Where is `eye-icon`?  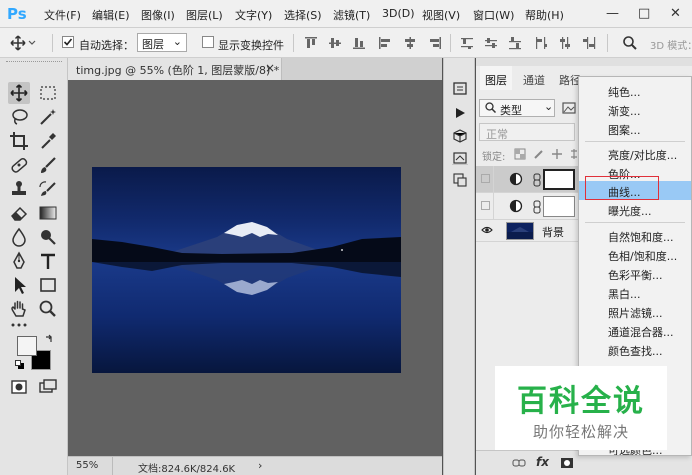
eye-icon is located at coordinates (487, 230).